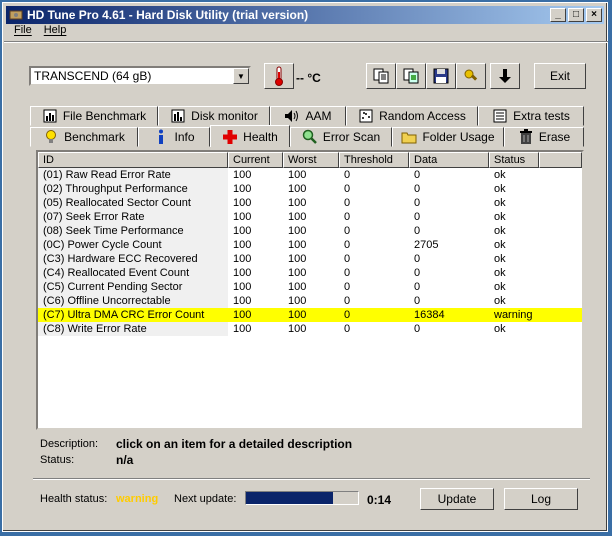  I want to click on speaker-icon, so click(292, 116).